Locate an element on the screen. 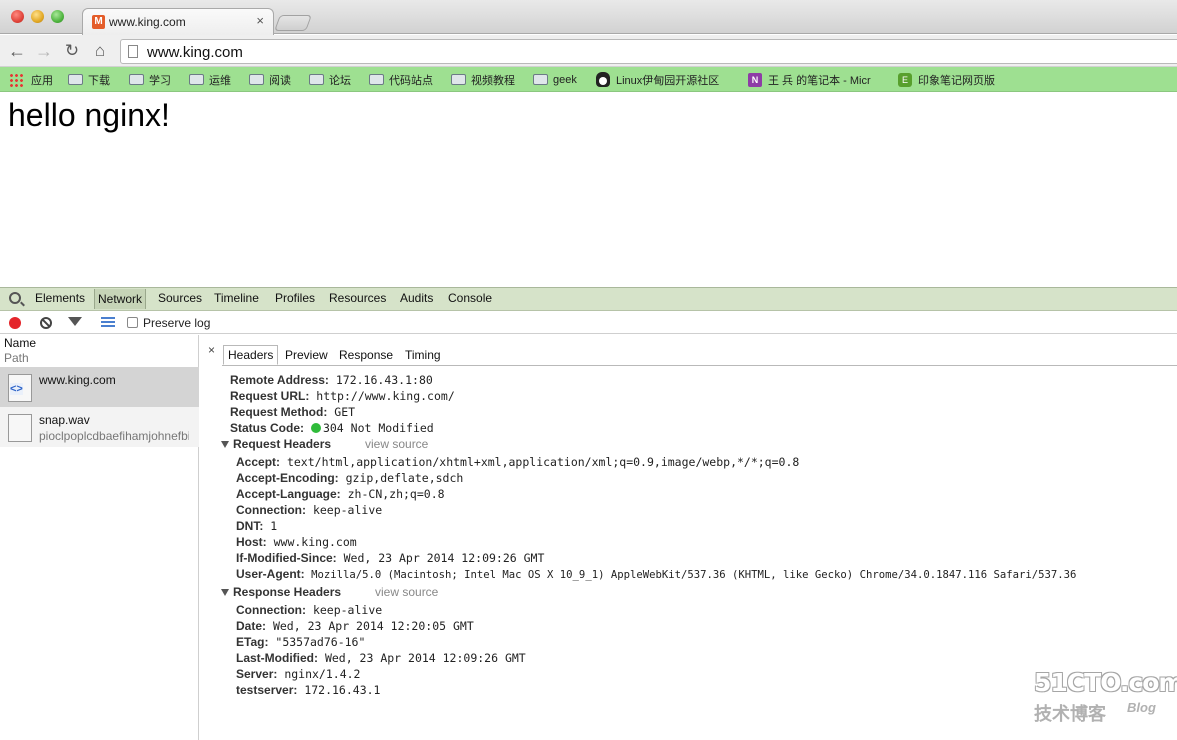 The height and width of the screenshot is (740, 1177). reload-icon: ↻ is located at coordinates (72, 51).